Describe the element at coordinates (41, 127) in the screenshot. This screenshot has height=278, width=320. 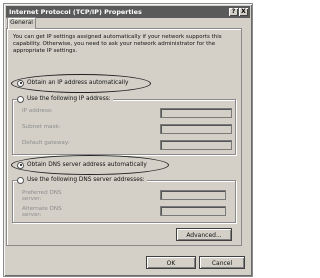
I see `subnet-mask-label: Subnet mask:` at that location.